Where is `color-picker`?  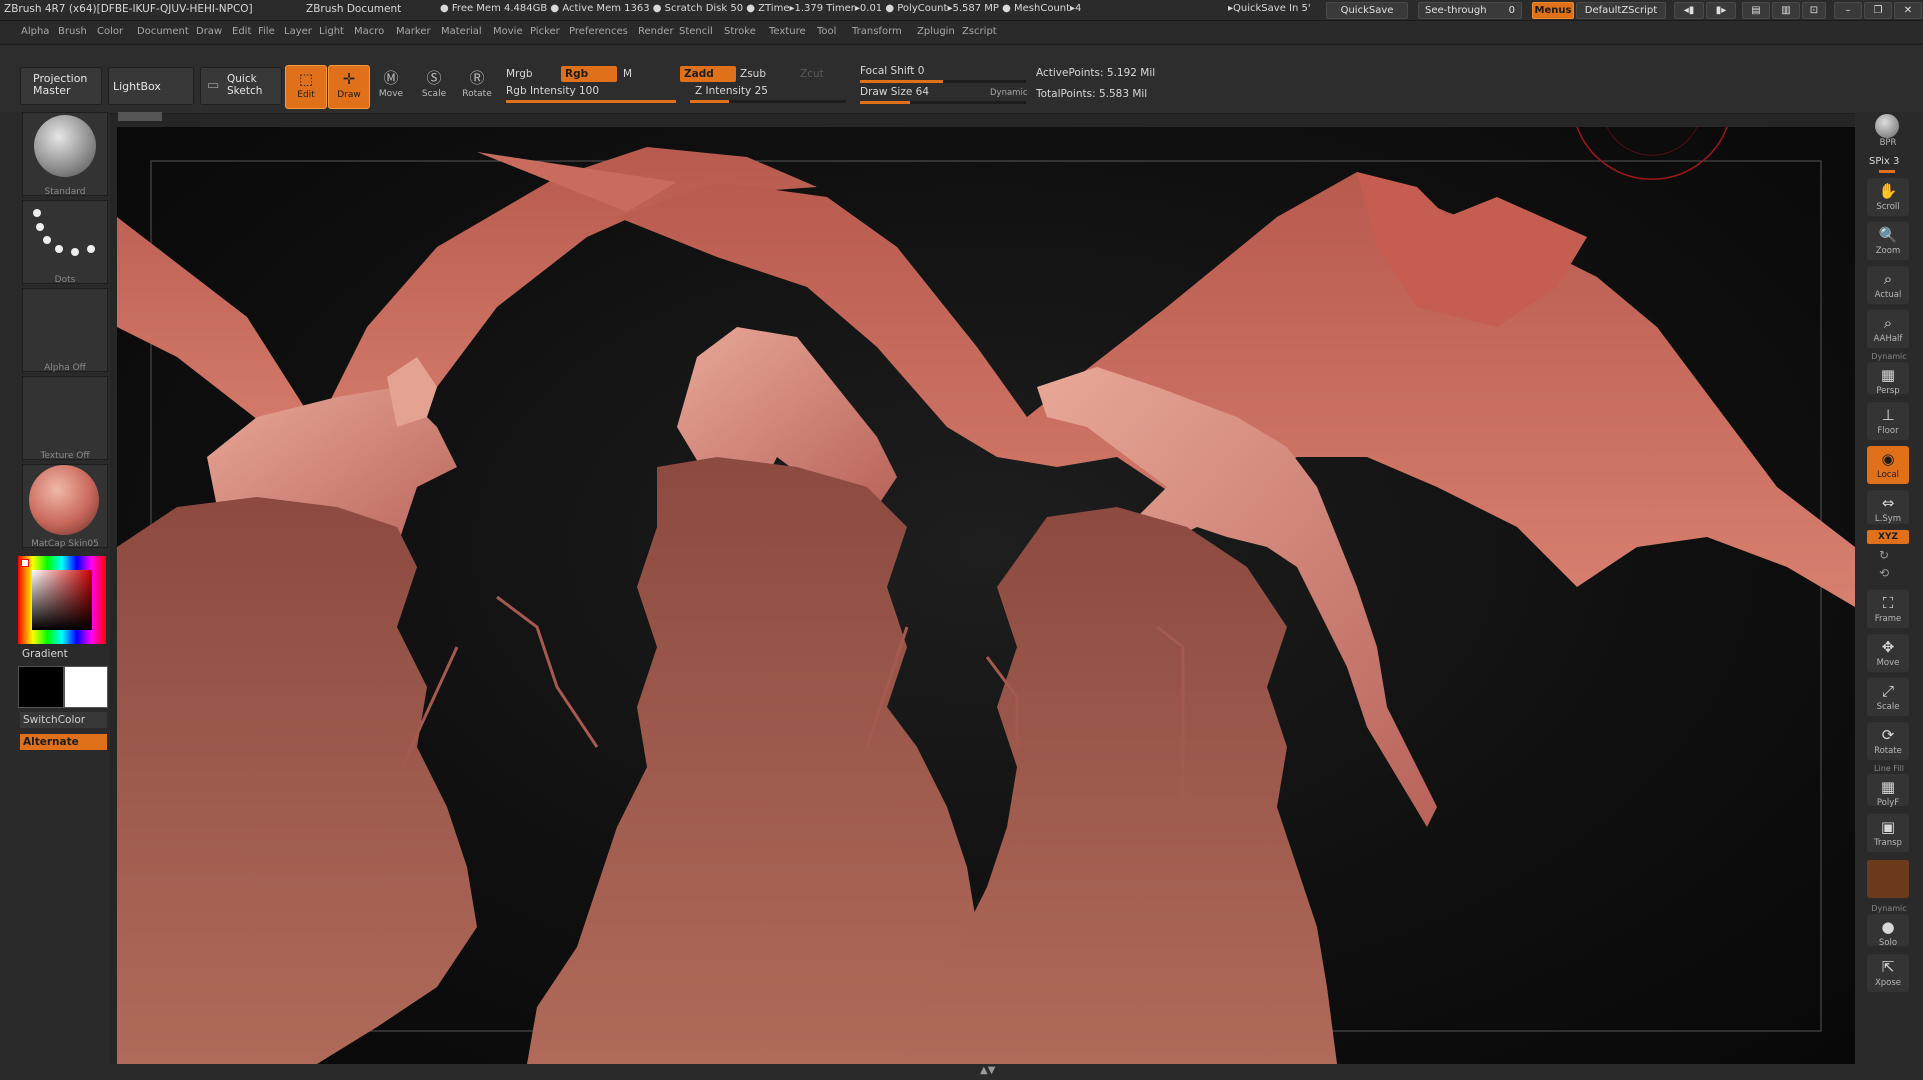
color-picker is located at coordinates (62, 600).